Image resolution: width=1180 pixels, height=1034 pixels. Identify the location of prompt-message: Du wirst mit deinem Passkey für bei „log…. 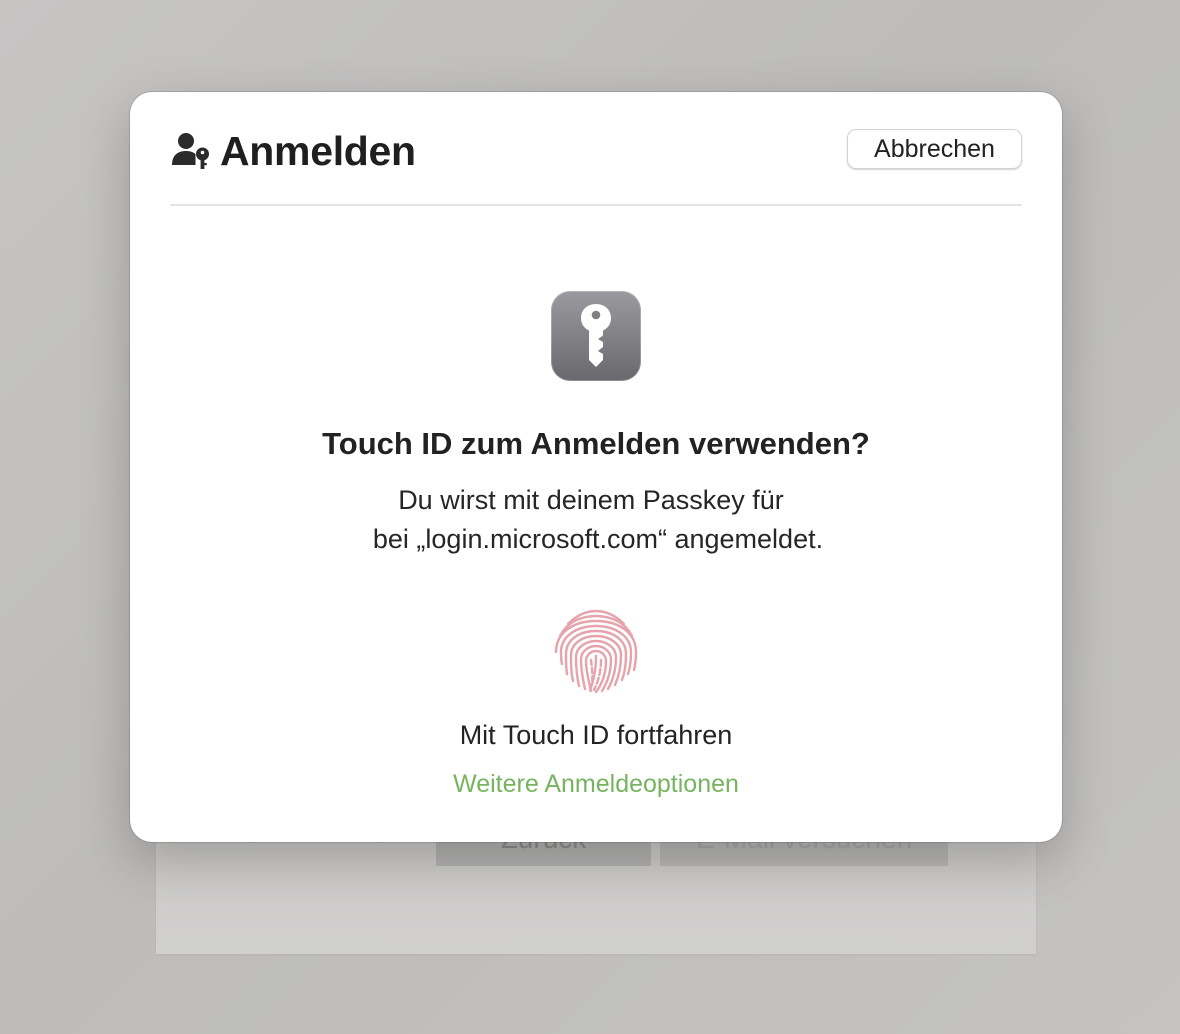
(596, 520).